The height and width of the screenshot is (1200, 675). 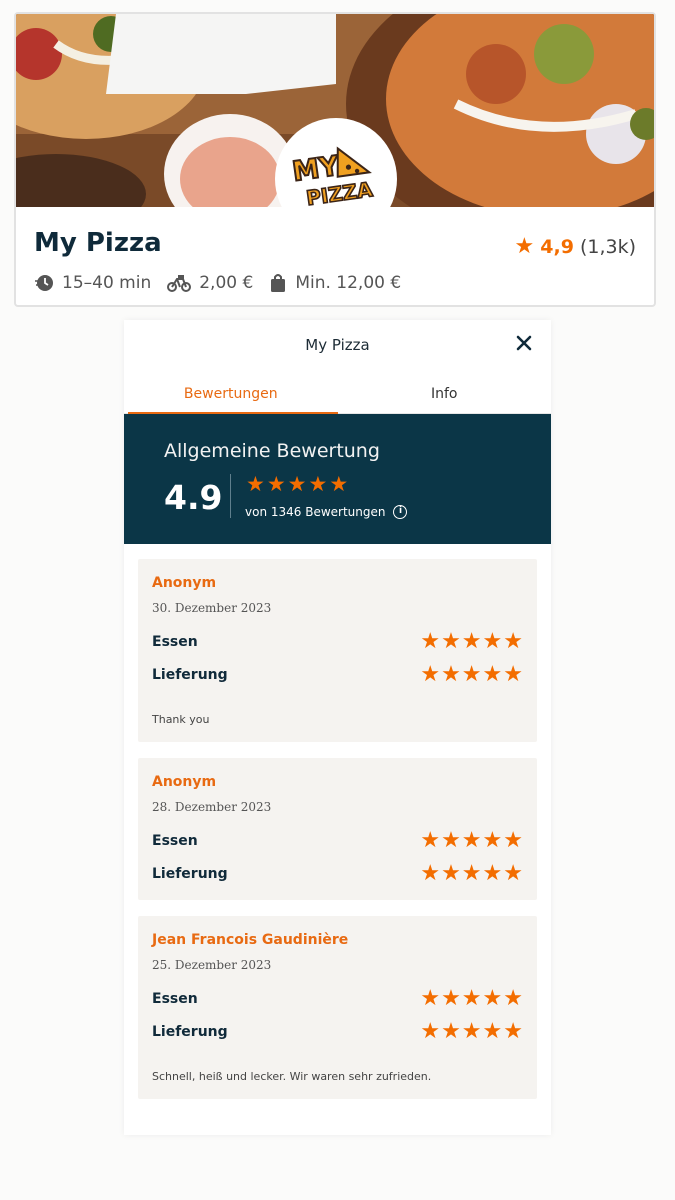 I want to click on delivery-fee: 2,00 €, so click(x=210, y=283).